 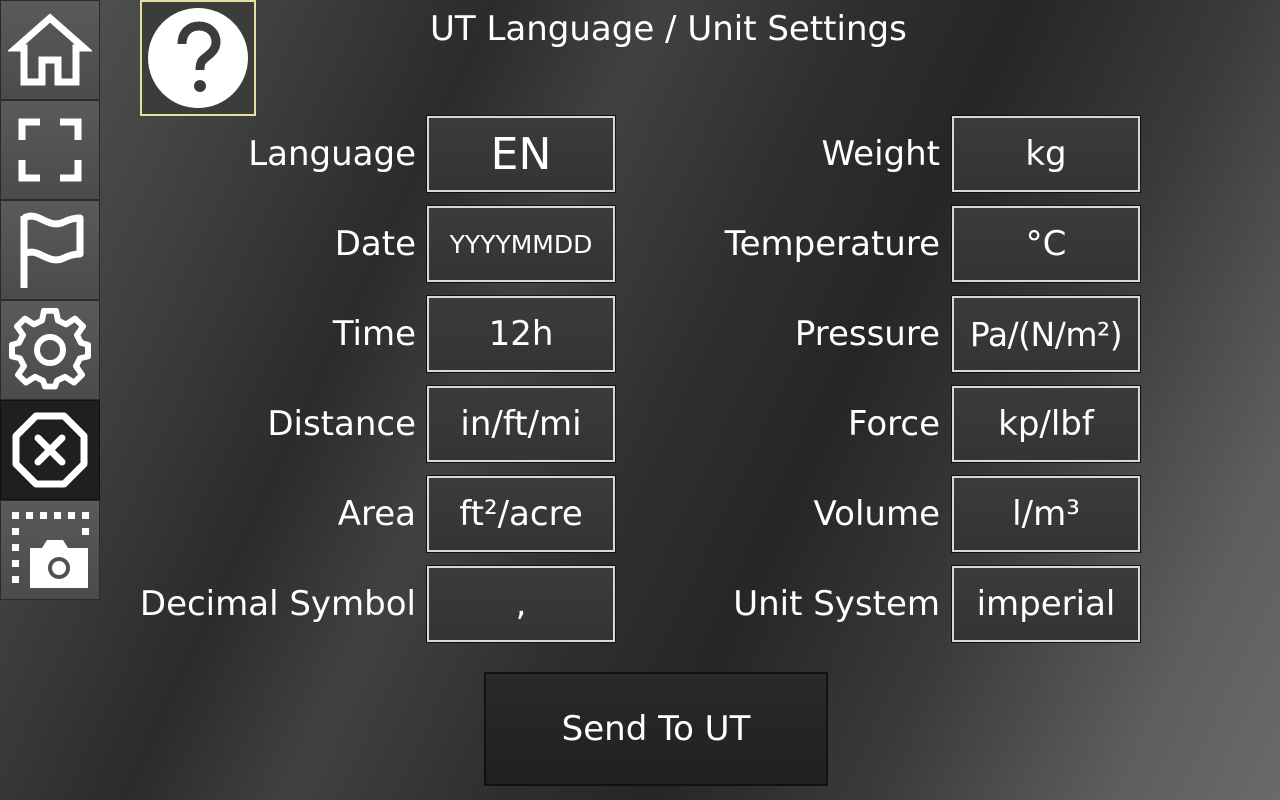 I want to click on temperature-label: Temperature, so click(x=832, y=244).